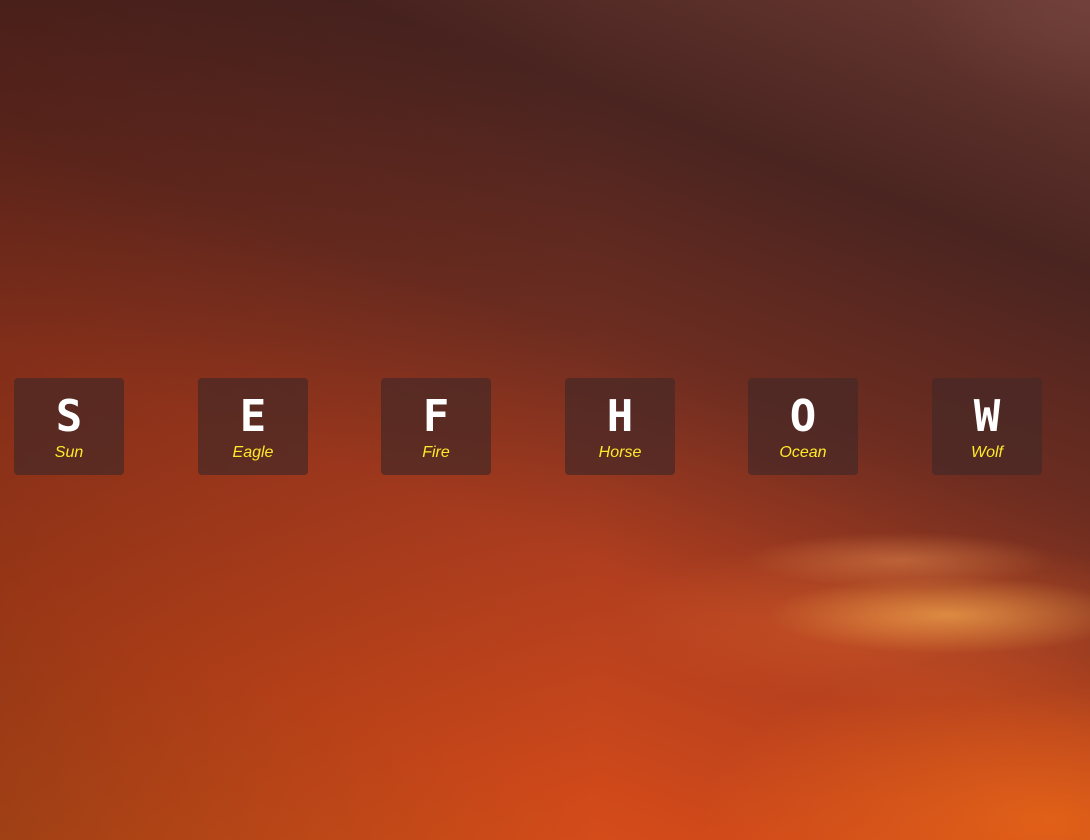 The height and width of the screenshot is (840, 1090). Describe the element at coordinates (253, 416) in the screenshot. I see `tile-letter: E` at that location.